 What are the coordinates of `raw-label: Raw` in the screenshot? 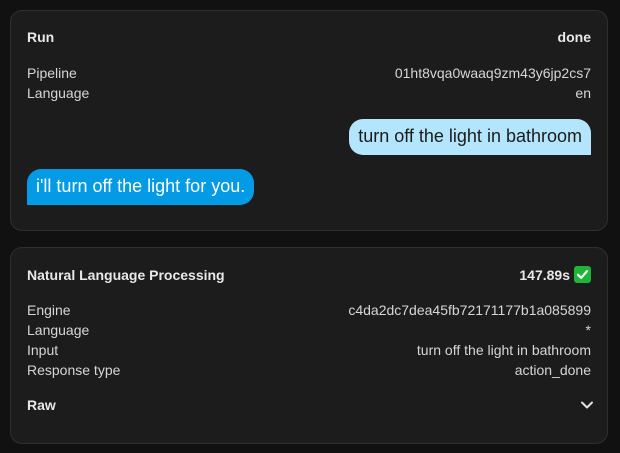 It's located at (41, 405).